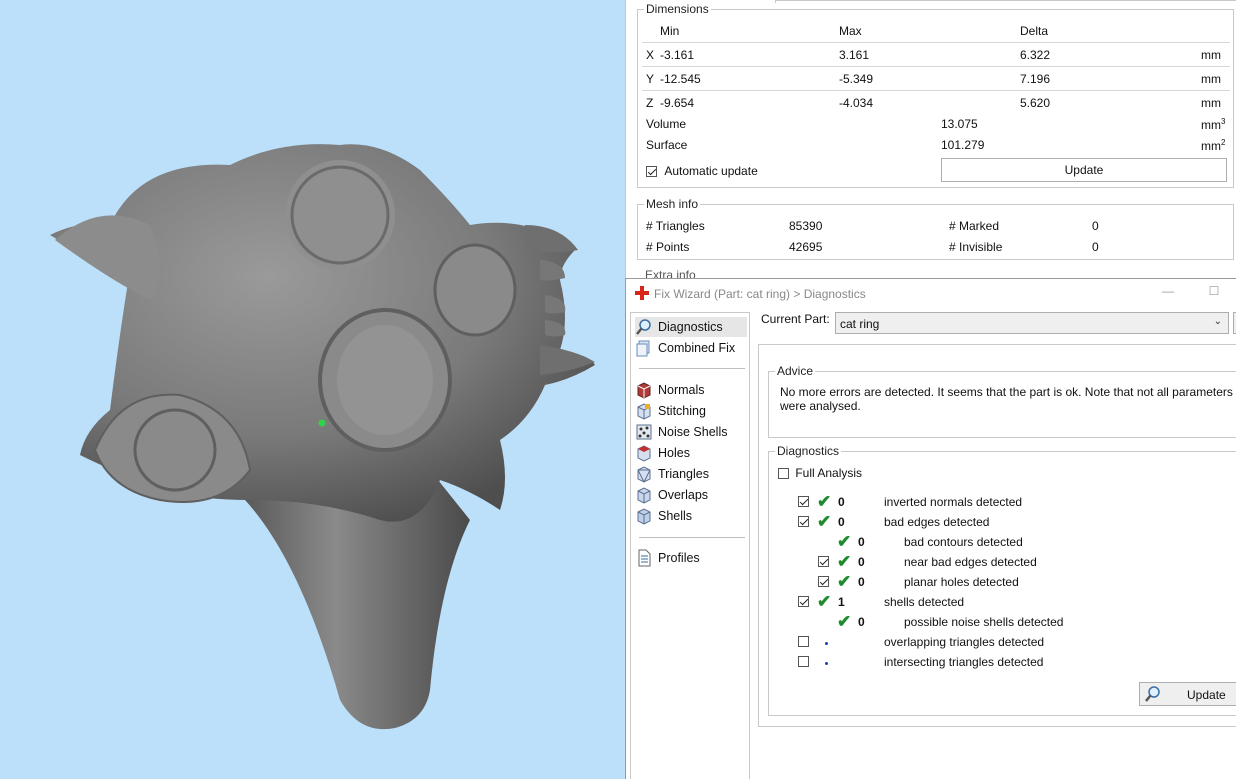 This screenshot has height=779, width=1236. I want to click on diag-row-bad-contours: ✔ 0 bad contours detected, so click(1008, 542).